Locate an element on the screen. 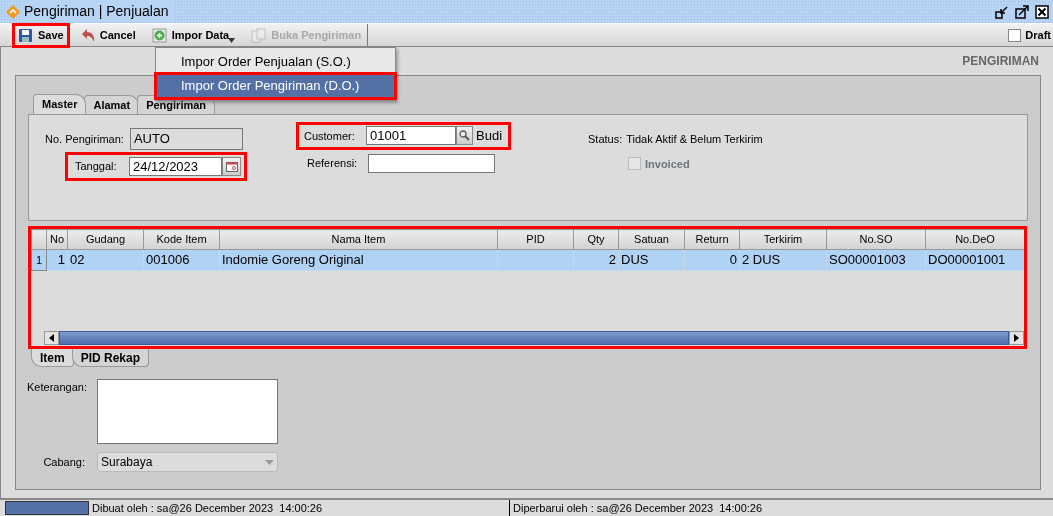  import-dropdown-button: Impor Data is located at coordinates (193, 35).